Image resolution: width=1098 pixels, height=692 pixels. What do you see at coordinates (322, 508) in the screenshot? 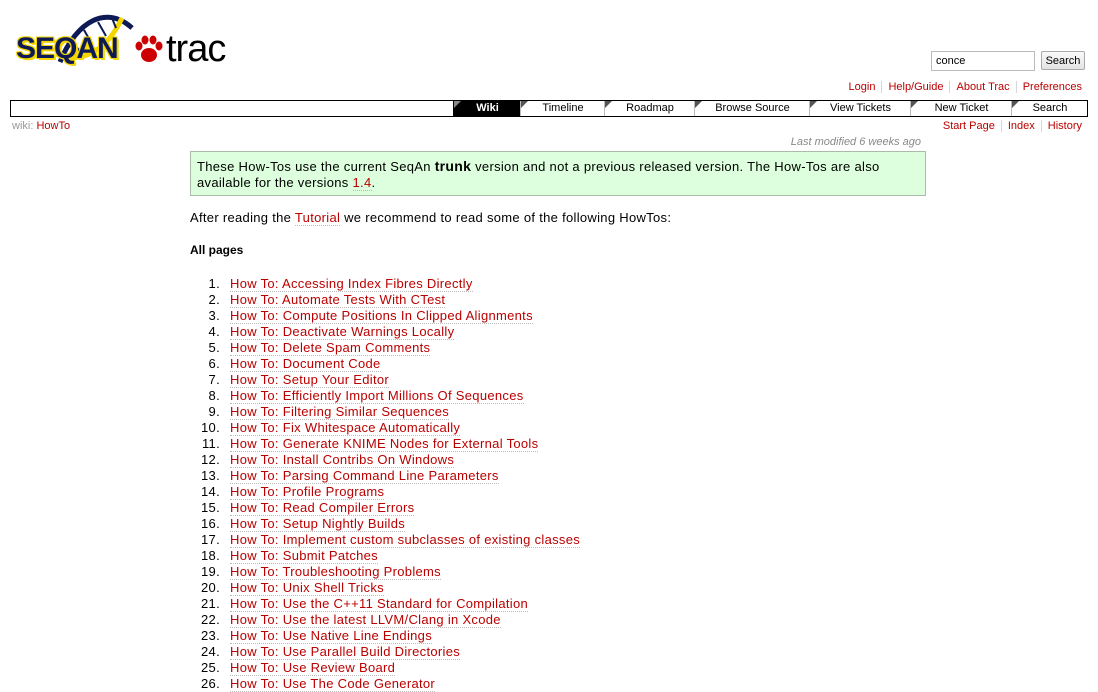
I see `howto-link: How To: Read Compiler Errors` at bounding box center [322, 508].